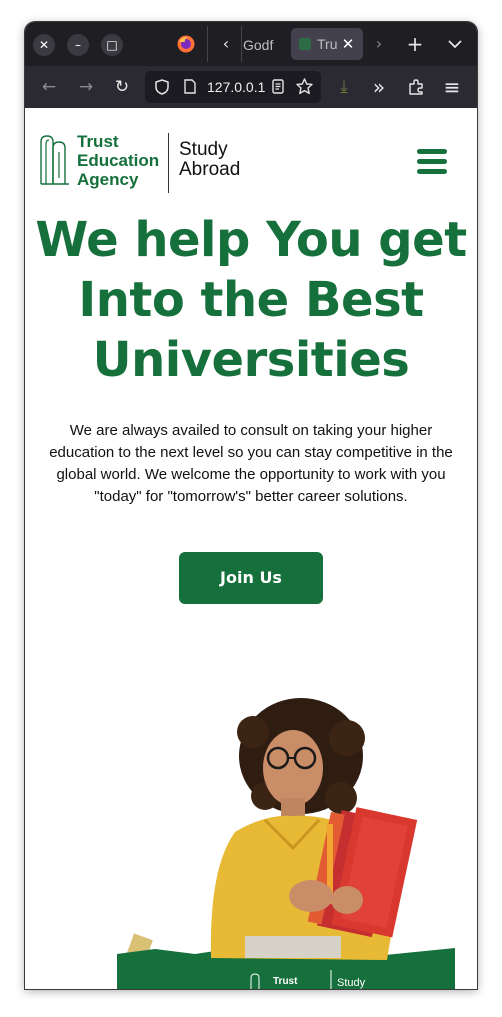  What do you see at coordinates (98, 141) in the screenshot?
I see `logo-name-line: Trust` at bounding box center [98, 141].